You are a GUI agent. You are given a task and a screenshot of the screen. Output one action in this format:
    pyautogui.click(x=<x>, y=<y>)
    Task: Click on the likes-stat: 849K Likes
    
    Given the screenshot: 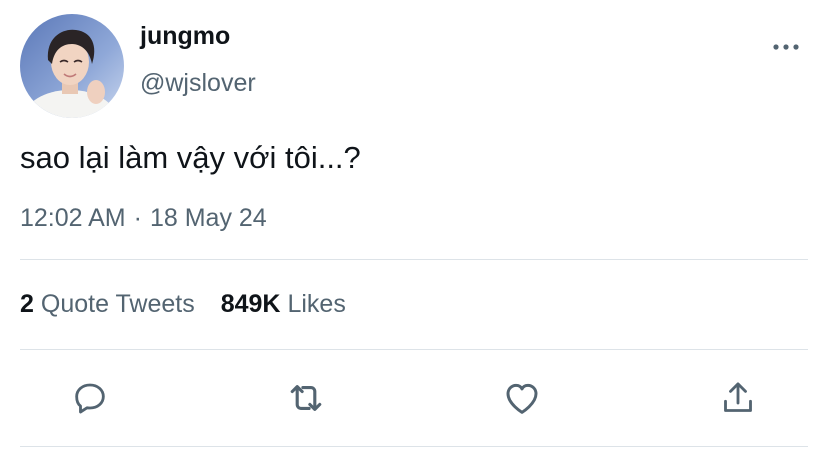 What is the action you would take?
    pyautogui.click(x=283, y=304)
    